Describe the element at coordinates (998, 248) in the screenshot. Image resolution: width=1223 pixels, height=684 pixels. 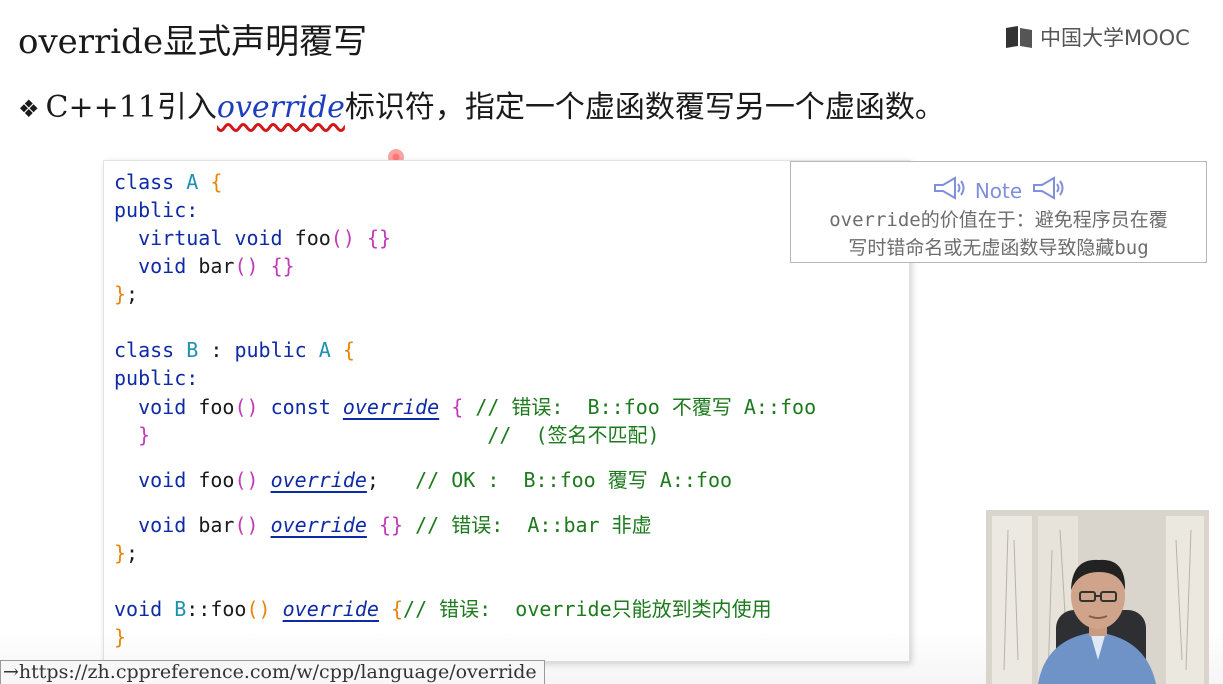
I see `note-line-2: 写时错命名或无虚函数导致隐藏bug` at that location.